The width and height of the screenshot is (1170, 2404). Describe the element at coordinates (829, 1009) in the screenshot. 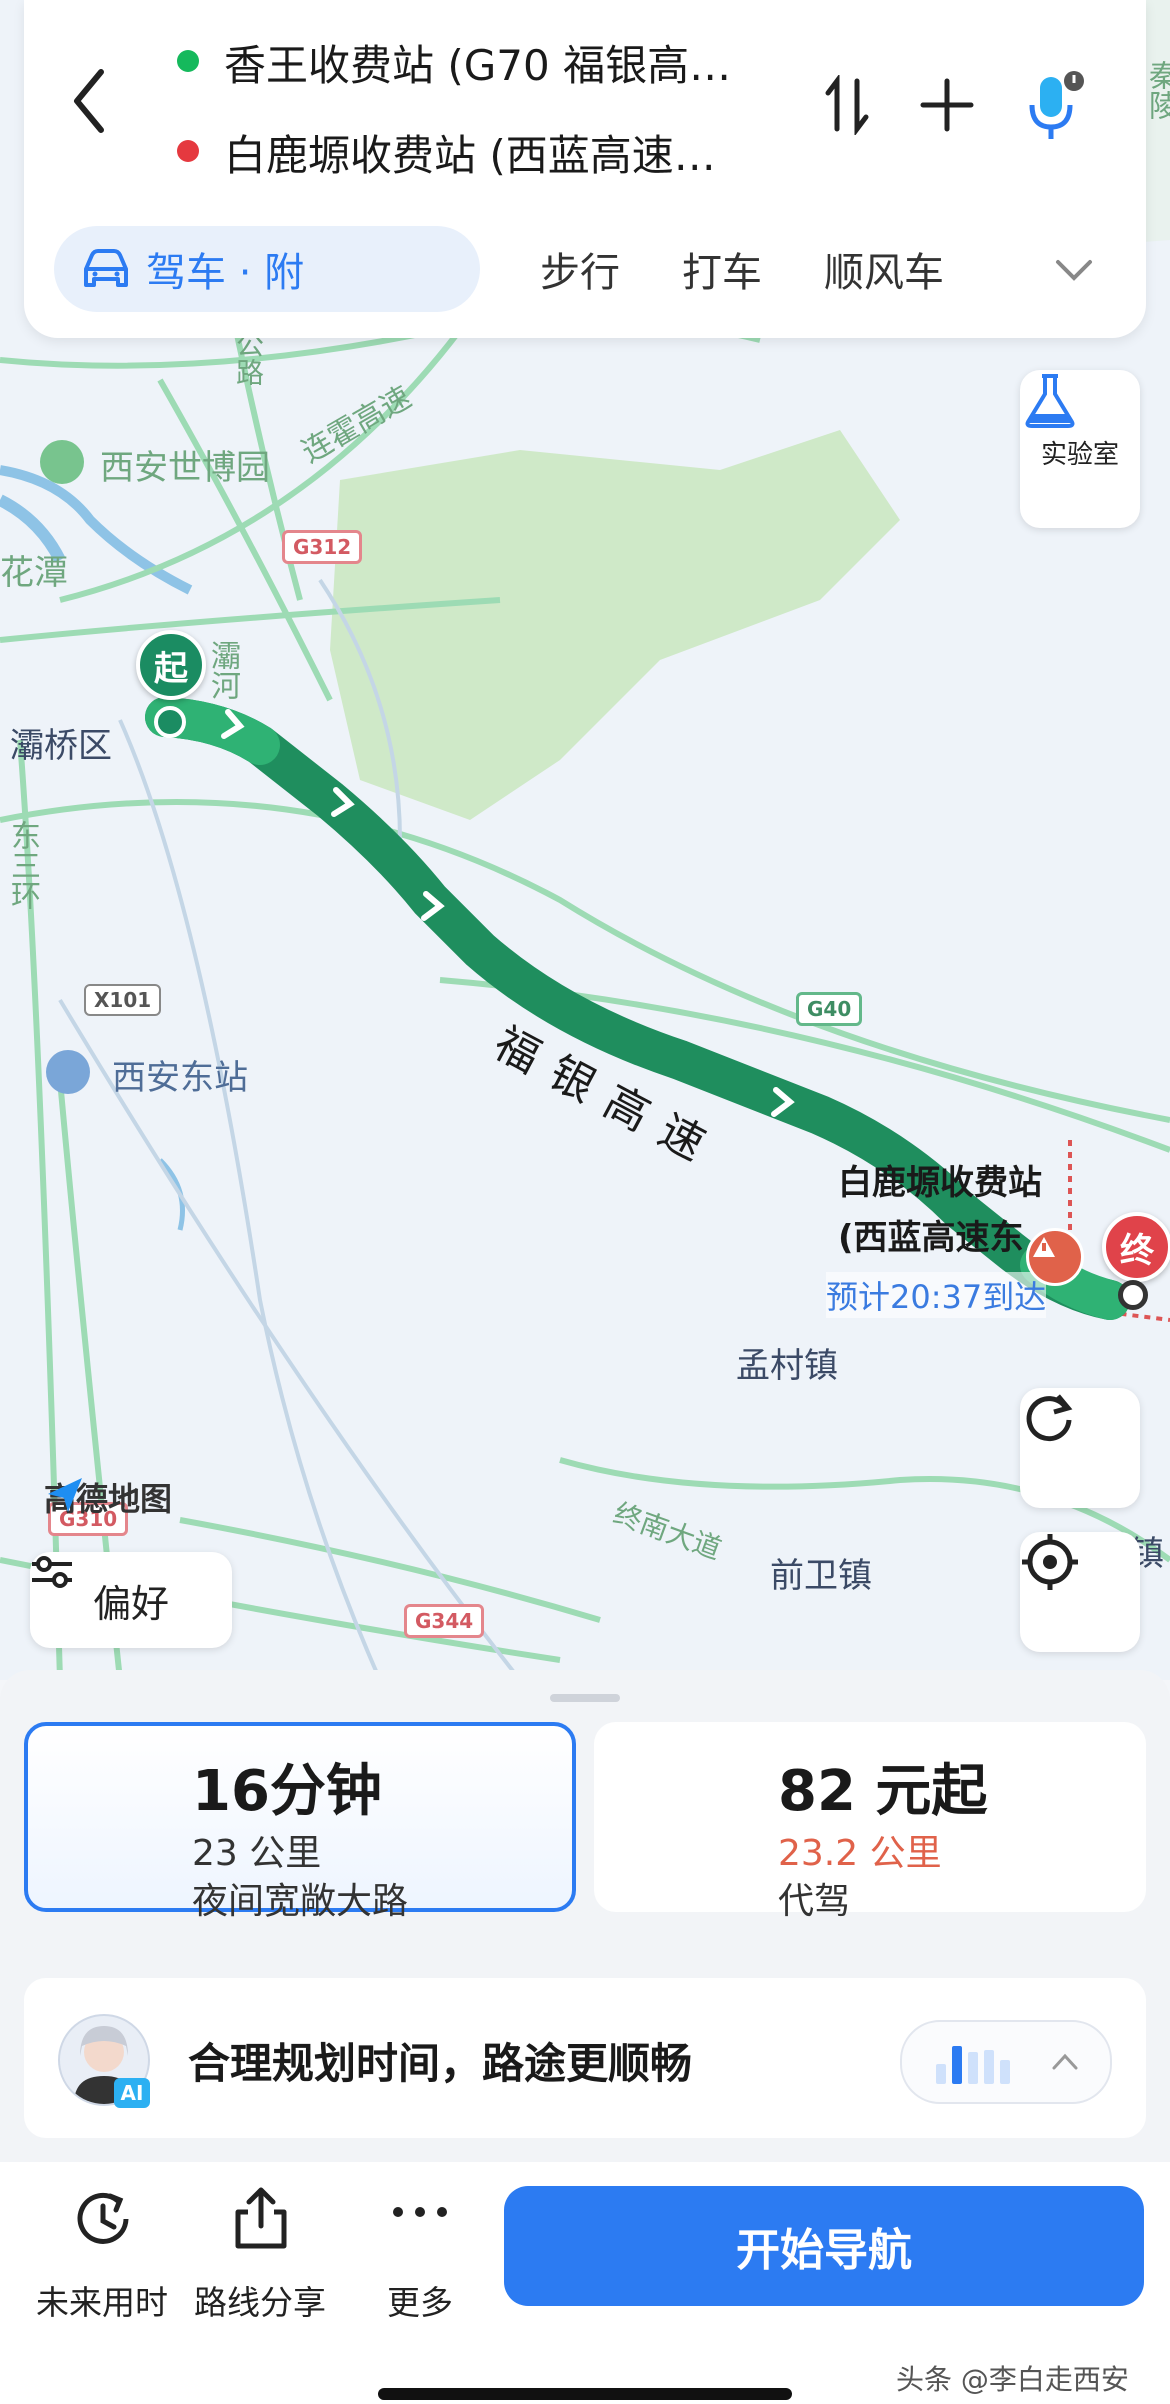

I see `road-shield-g40: G40` at that location.